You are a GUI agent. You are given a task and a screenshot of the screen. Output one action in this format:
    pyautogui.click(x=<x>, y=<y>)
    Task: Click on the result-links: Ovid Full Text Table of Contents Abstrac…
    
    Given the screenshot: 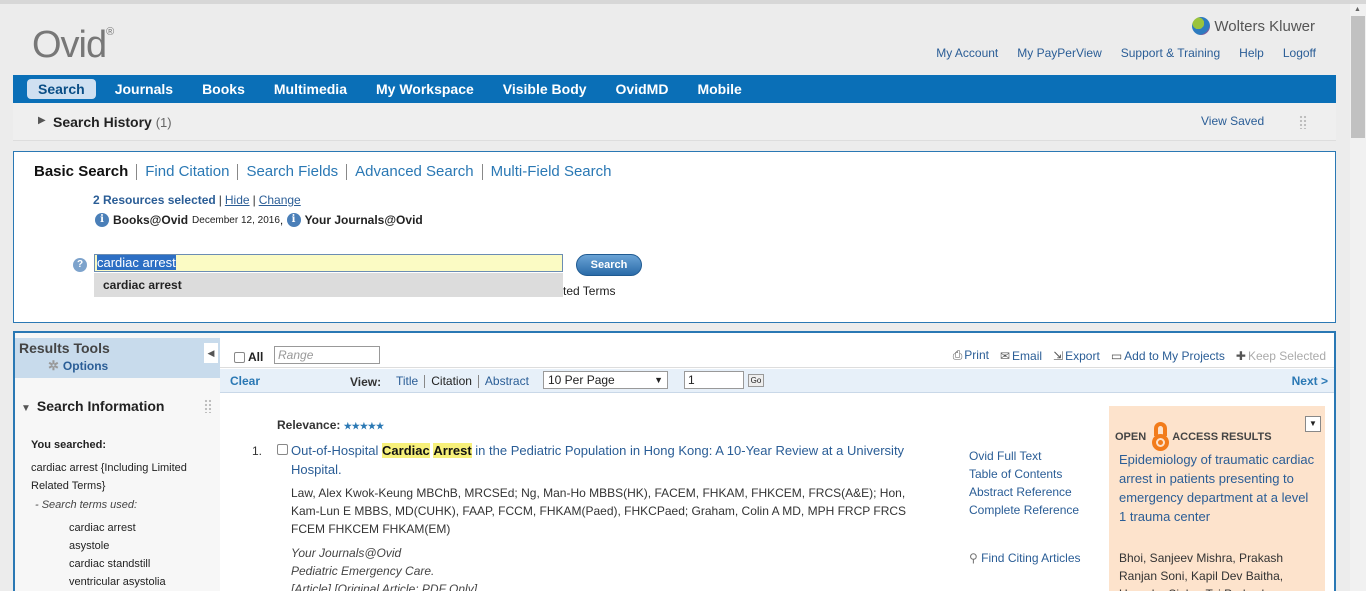 What is the action you would take?
    pyautogui.click(x=1024, y=483)
    